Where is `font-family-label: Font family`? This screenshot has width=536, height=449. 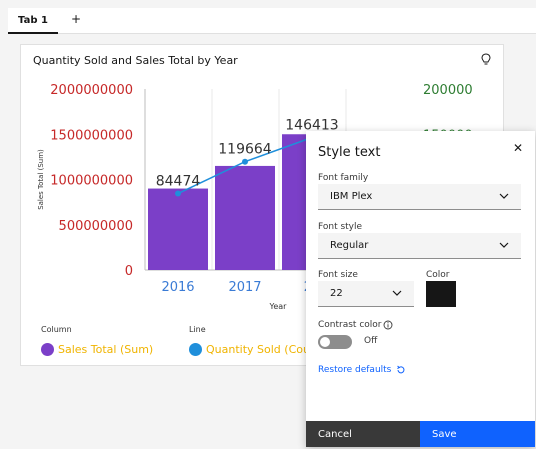 font-family-label: Font family is located at coordinates (343, 178).